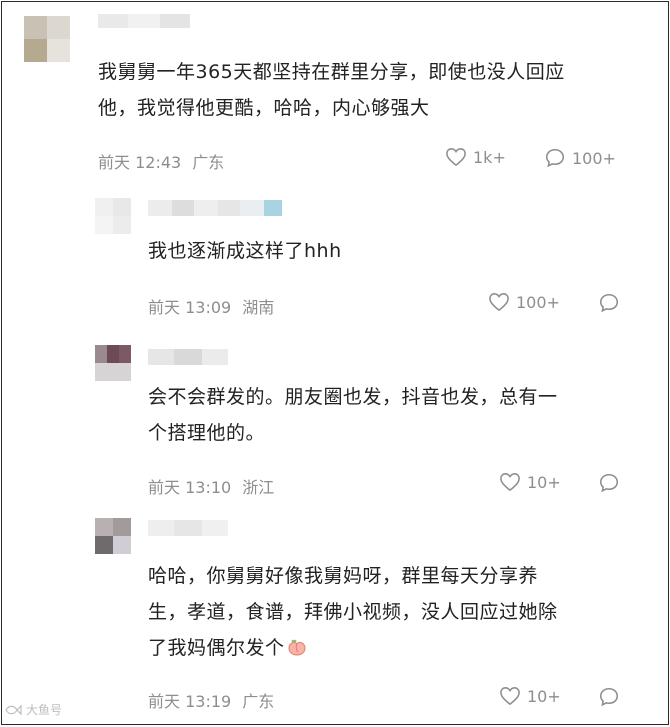  What do you see at coordinates (190, 307) in the screenshot?
I see `comment-time: 前天 13:09` at bounding box center [190, 307].